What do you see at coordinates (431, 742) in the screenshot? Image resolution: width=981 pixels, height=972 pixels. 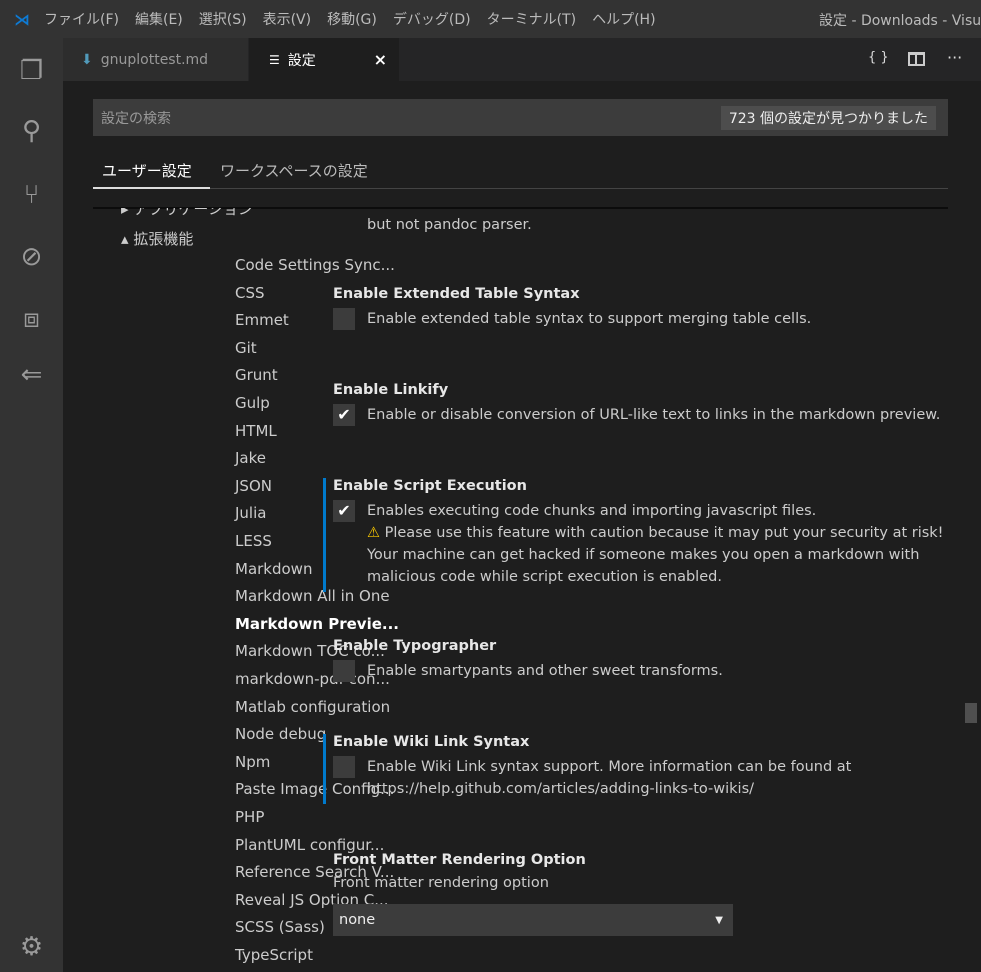 I see `setting-title: Enable Wiki Link Syntax` at bounding box center [431, 742].